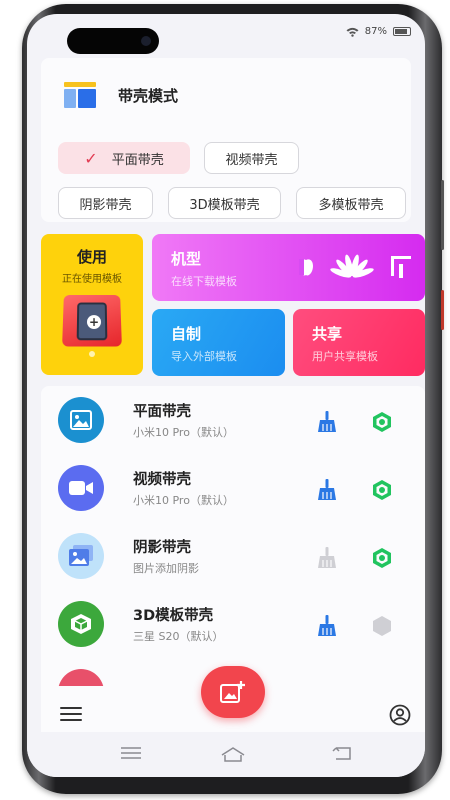  I want to click on system-navigation-bar, so click(226, 754).